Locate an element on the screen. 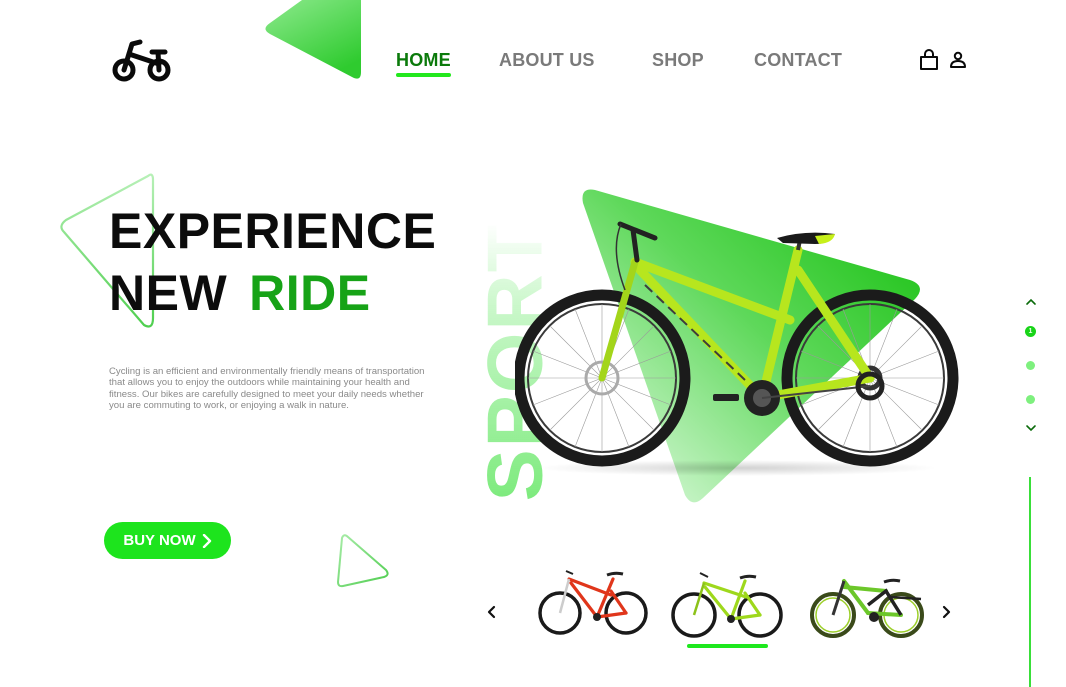 Image resolution: width=1066 pixels, height=687 pixels. play-triangle-decoration is located at coordinates (363, 561).